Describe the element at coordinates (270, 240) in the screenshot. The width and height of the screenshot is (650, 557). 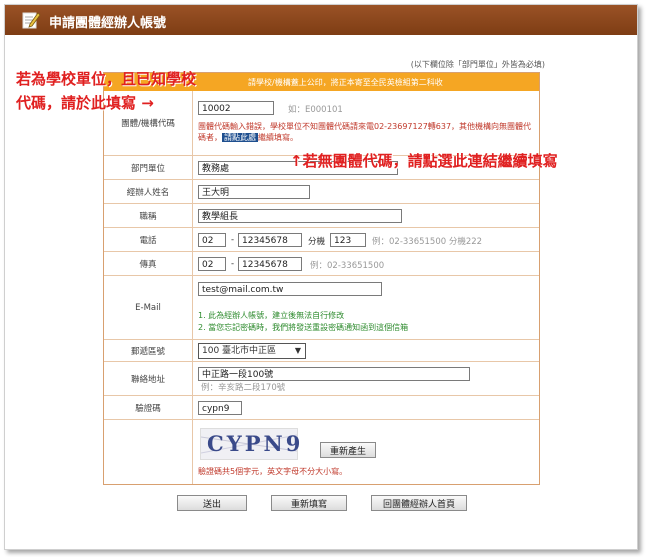
I see `phone-number-input: 12345678` at that location.